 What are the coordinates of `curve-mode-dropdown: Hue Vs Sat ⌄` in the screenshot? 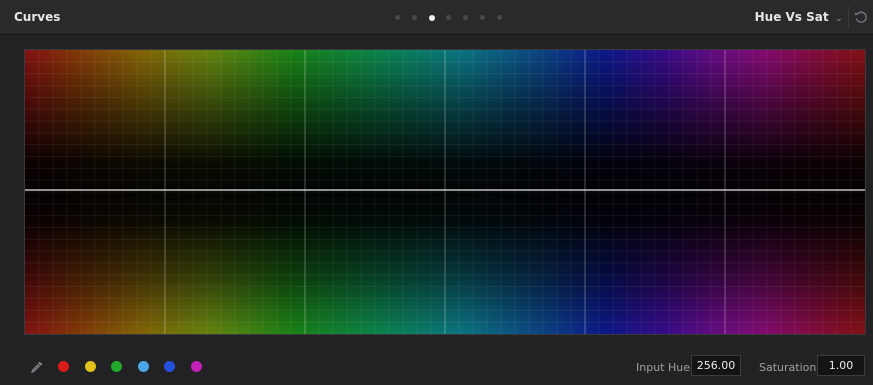 It's located at (799, 17).